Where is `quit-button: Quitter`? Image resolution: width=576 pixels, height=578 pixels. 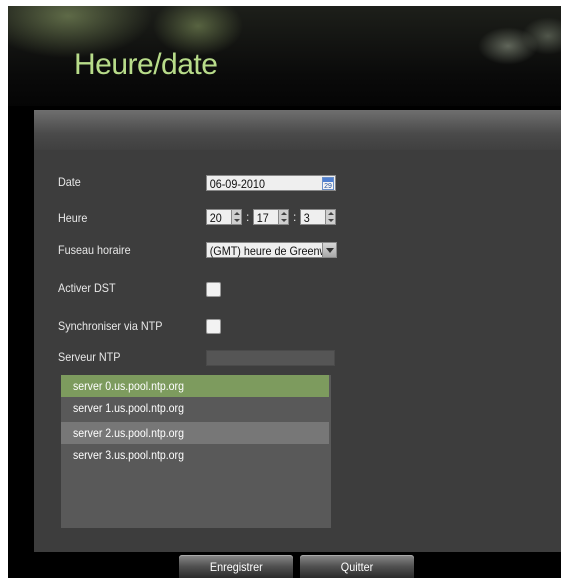
quit-button: Quitter is located at coordinates (357, 566).